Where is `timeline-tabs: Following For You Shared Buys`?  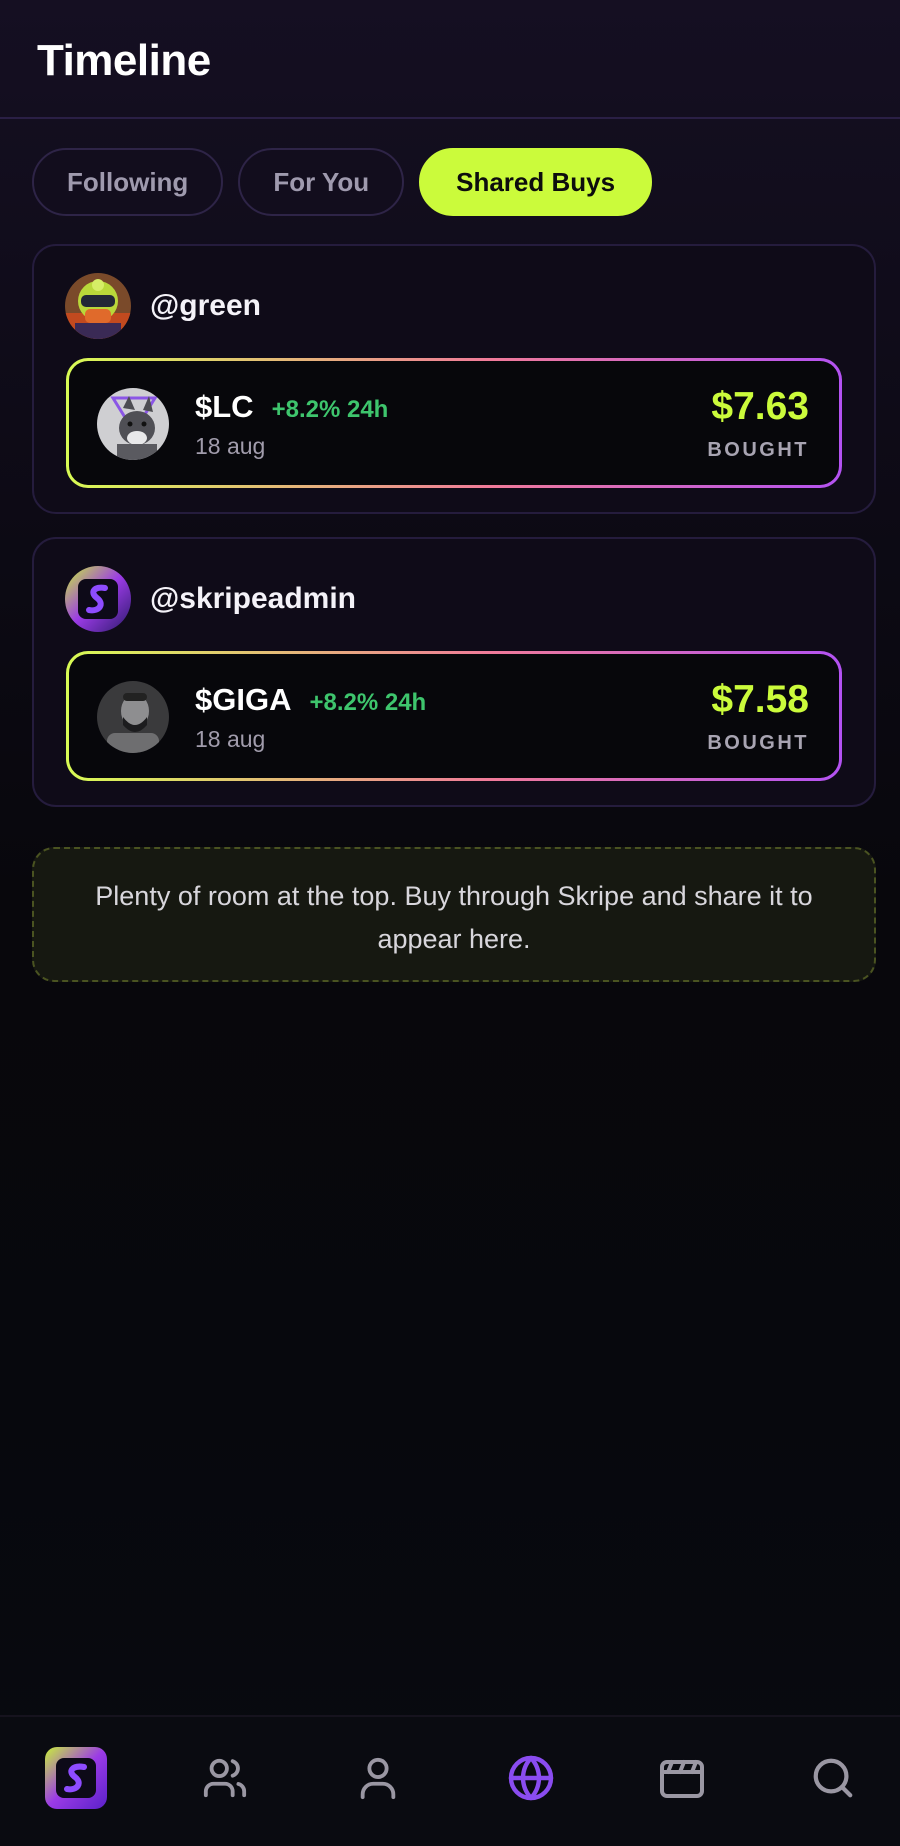
timeline-tabs: Following For You Shared Buys is located at coordinates (342, 182).